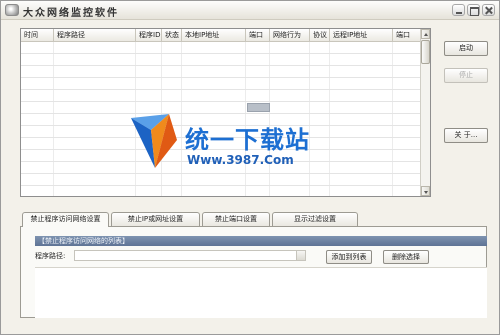 This screenshot has height=335, width=500. What do you see at coordinates (320, 35) in the screenshot?
I see `column-header: 协议` at bounding box center [320, 35].